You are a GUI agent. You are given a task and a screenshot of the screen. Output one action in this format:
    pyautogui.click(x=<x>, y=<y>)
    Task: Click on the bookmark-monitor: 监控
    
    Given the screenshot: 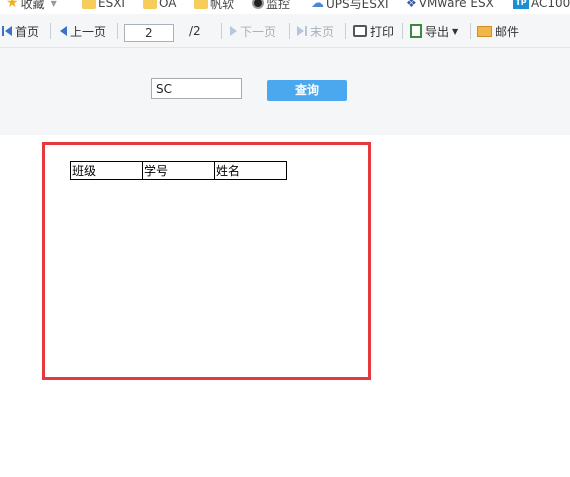 What is the action you would take?
    pyautogui.click(x=271, y=6)
    